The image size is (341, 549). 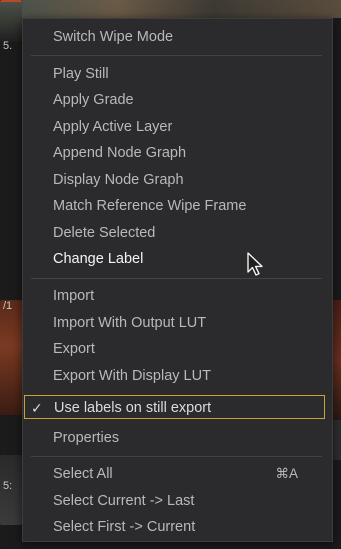 I want to click on menu-item-label: Export With Display LUT, so click(x=132, y=376).